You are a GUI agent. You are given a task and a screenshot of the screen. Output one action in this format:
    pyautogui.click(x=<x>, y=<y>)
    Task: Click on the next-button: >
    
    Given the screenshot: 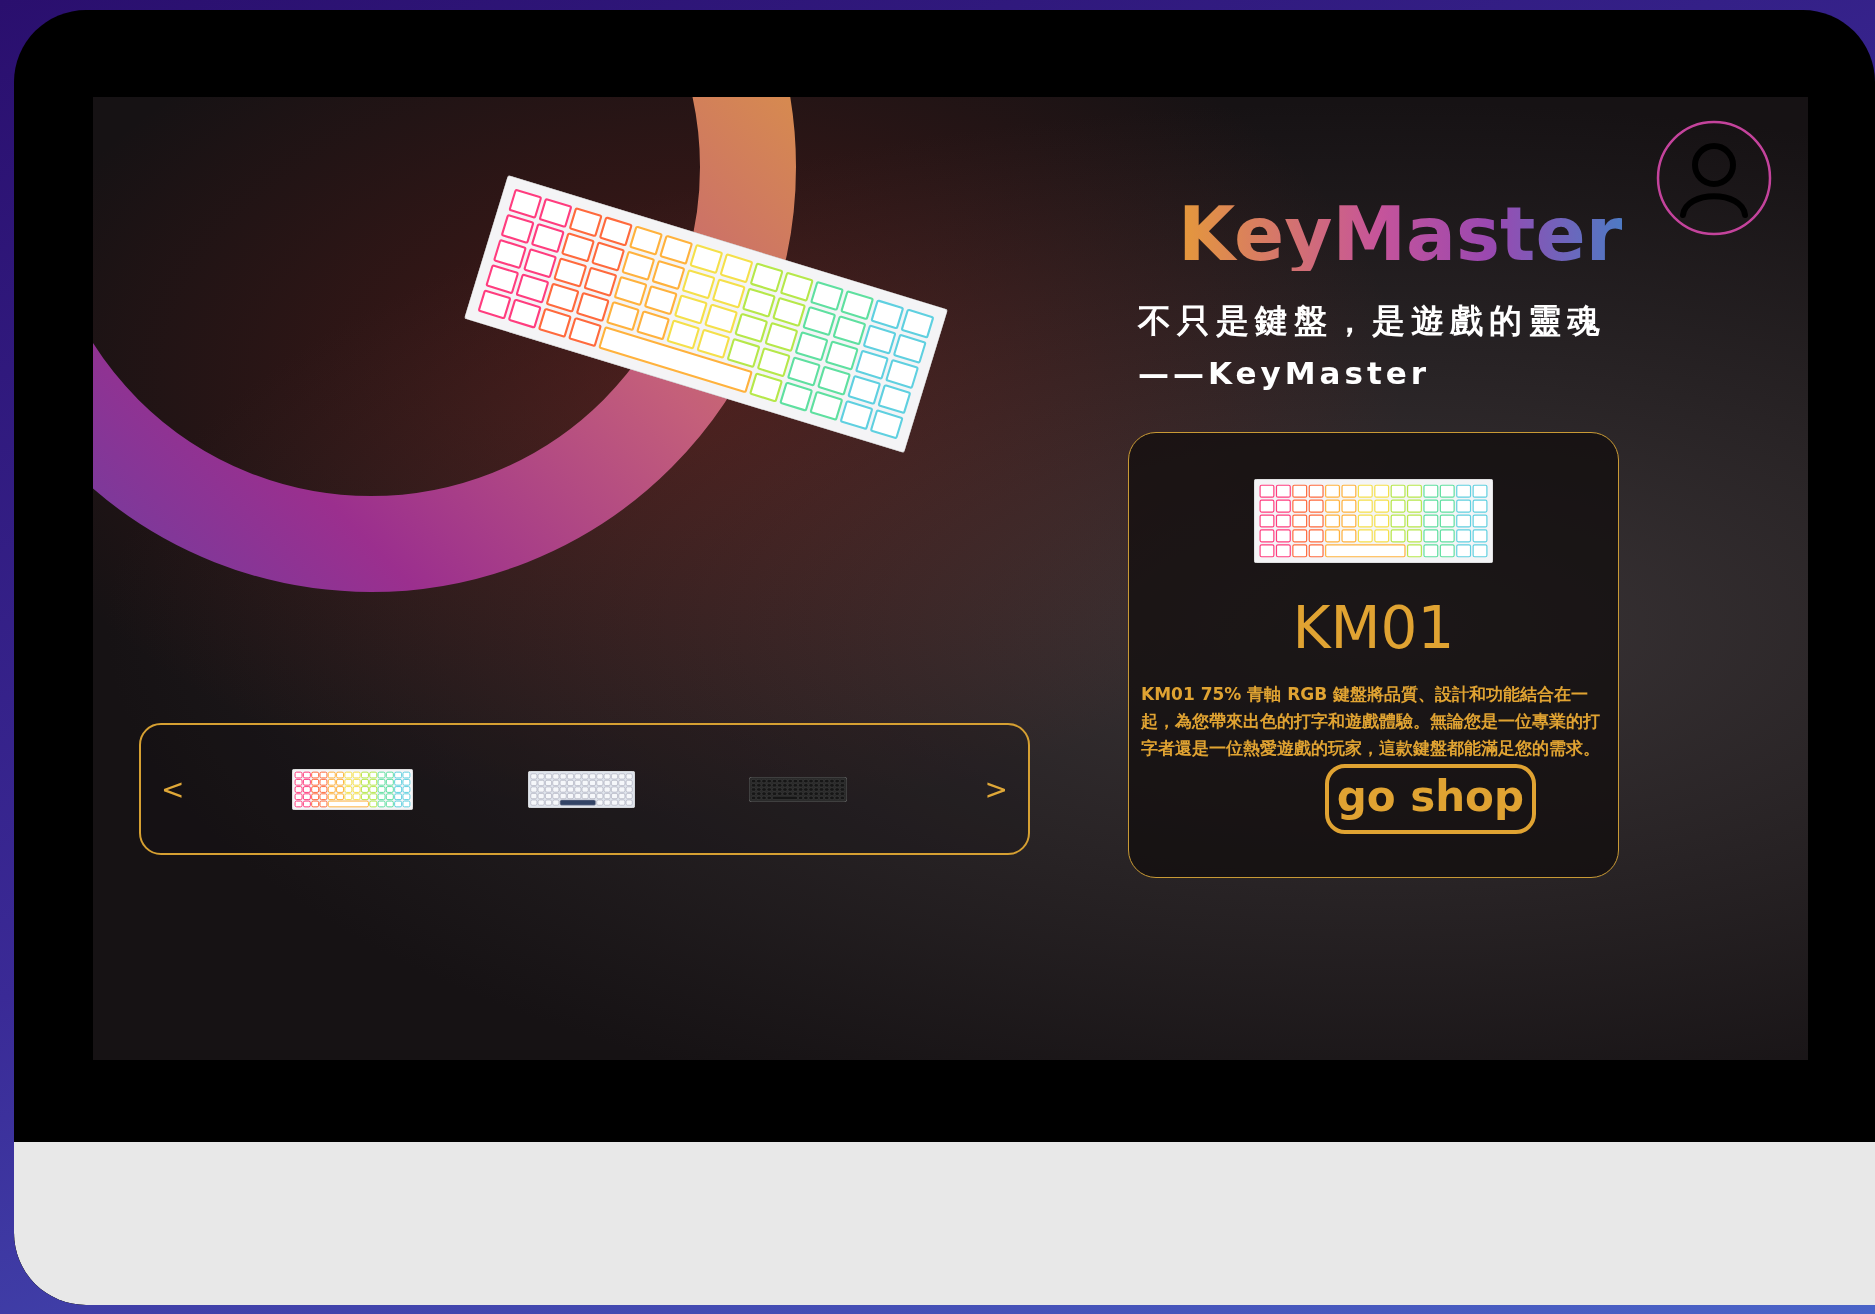 What is the action you would take?
    pyautogui.click(x=996, y=789)
    